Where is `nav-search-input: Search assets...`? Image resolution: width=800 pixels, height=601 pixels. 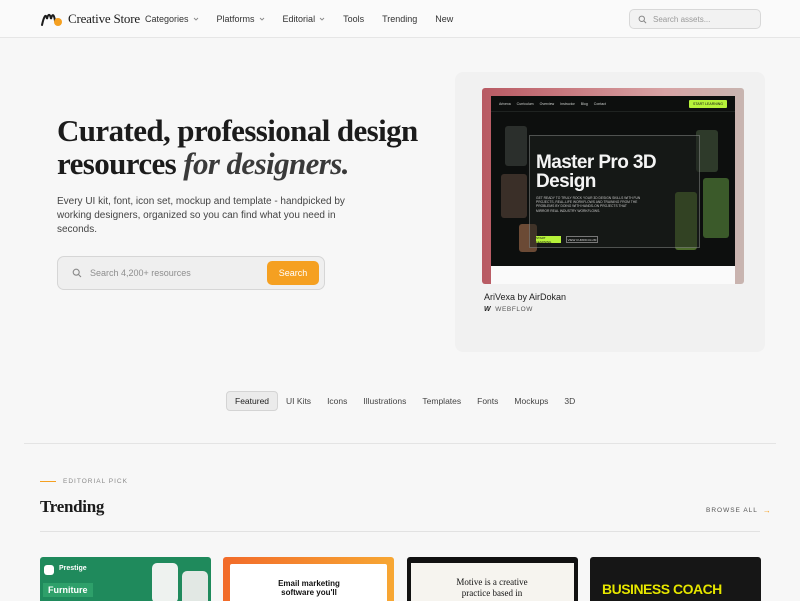 nav-search-input: Search assets... is located at coordinates (695, 19).